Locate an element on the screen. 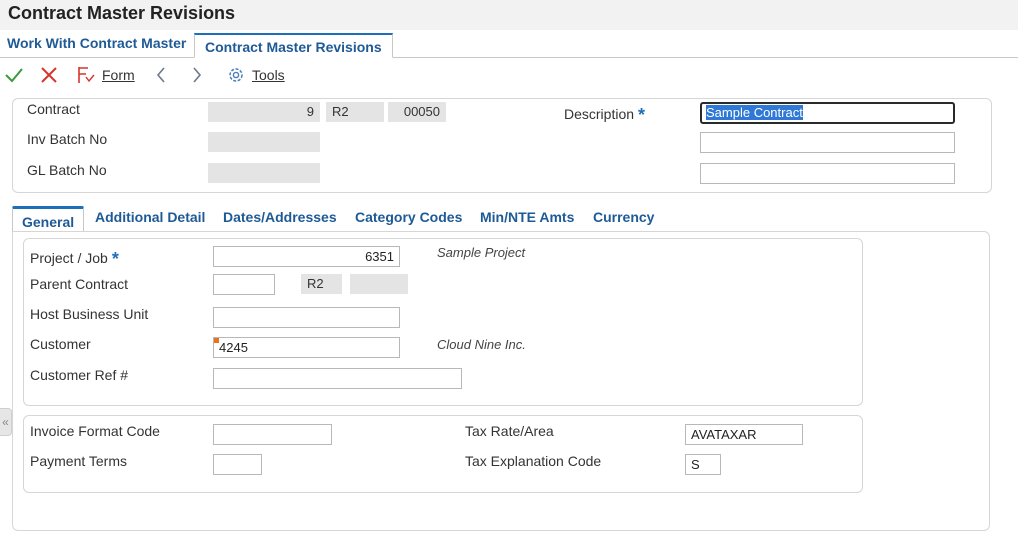 This screenshot has width=1018, height=545. checkmark-icon is located at coordinates (14, 75).